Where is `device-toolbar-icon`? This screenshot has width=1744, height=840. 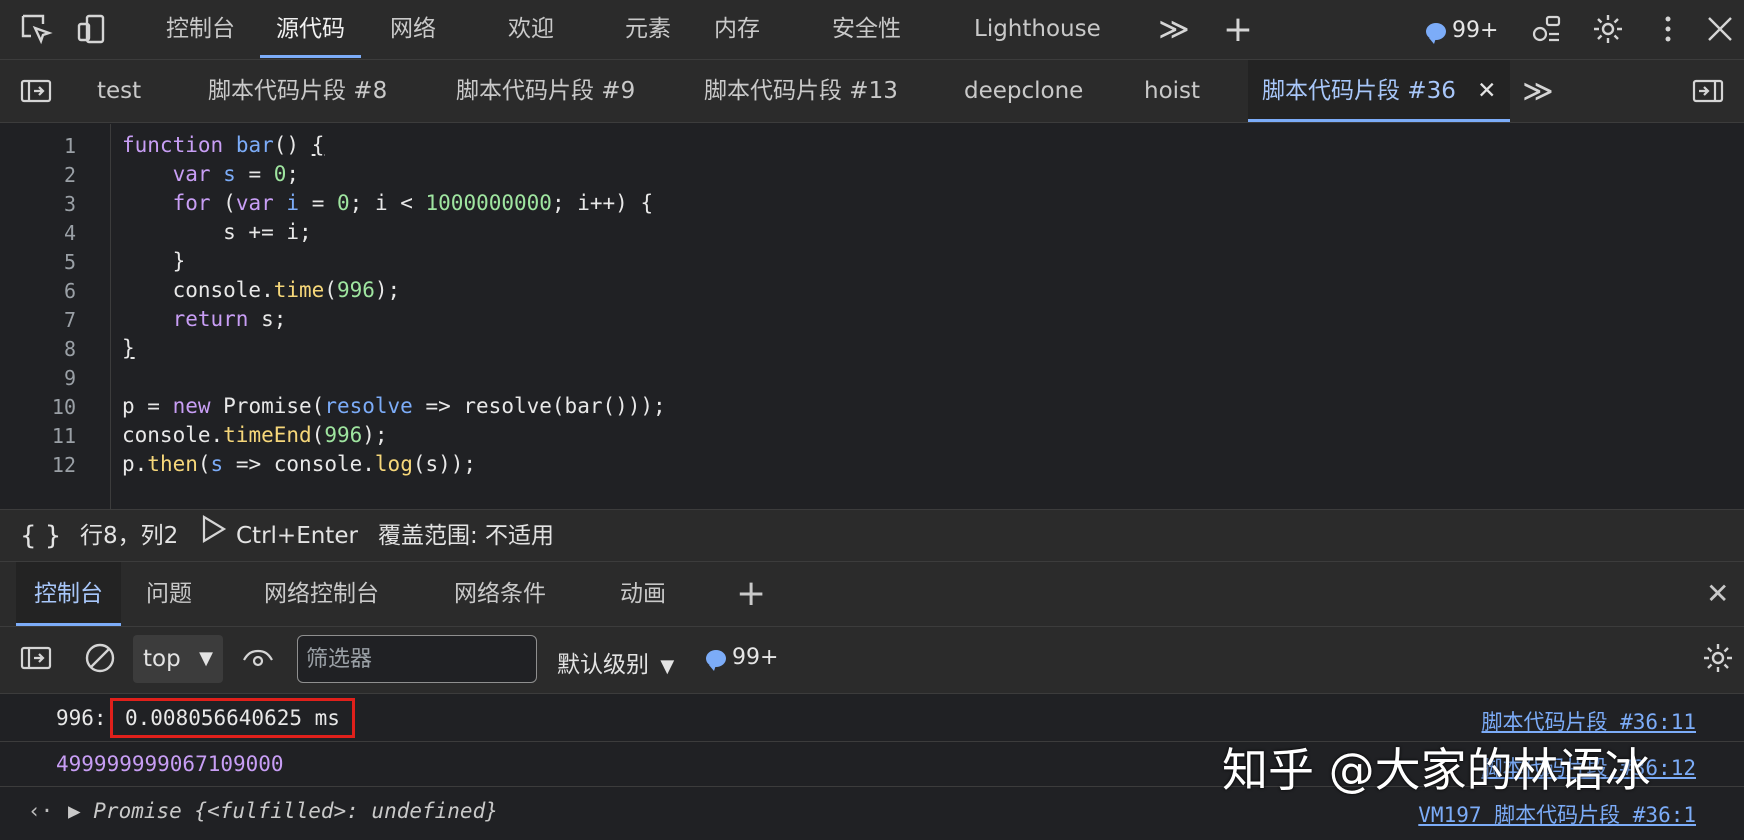
device-toolbar-icon is located at coordinates (92, 30).